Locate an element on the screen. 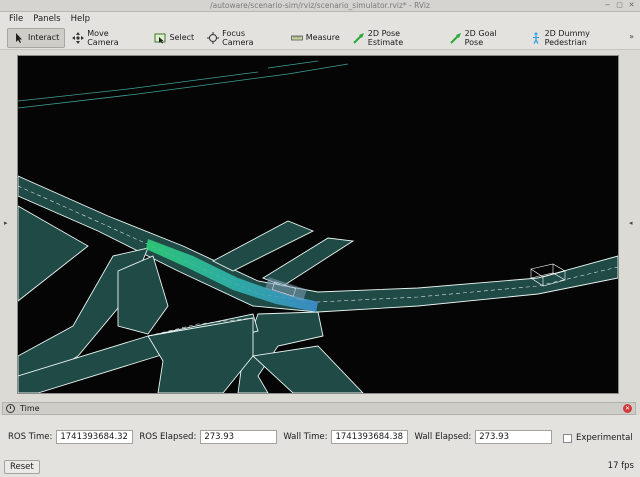 This screenshot has height=477, width=640. experimental-toggle: Experimental is located at coordinates (598, 438).